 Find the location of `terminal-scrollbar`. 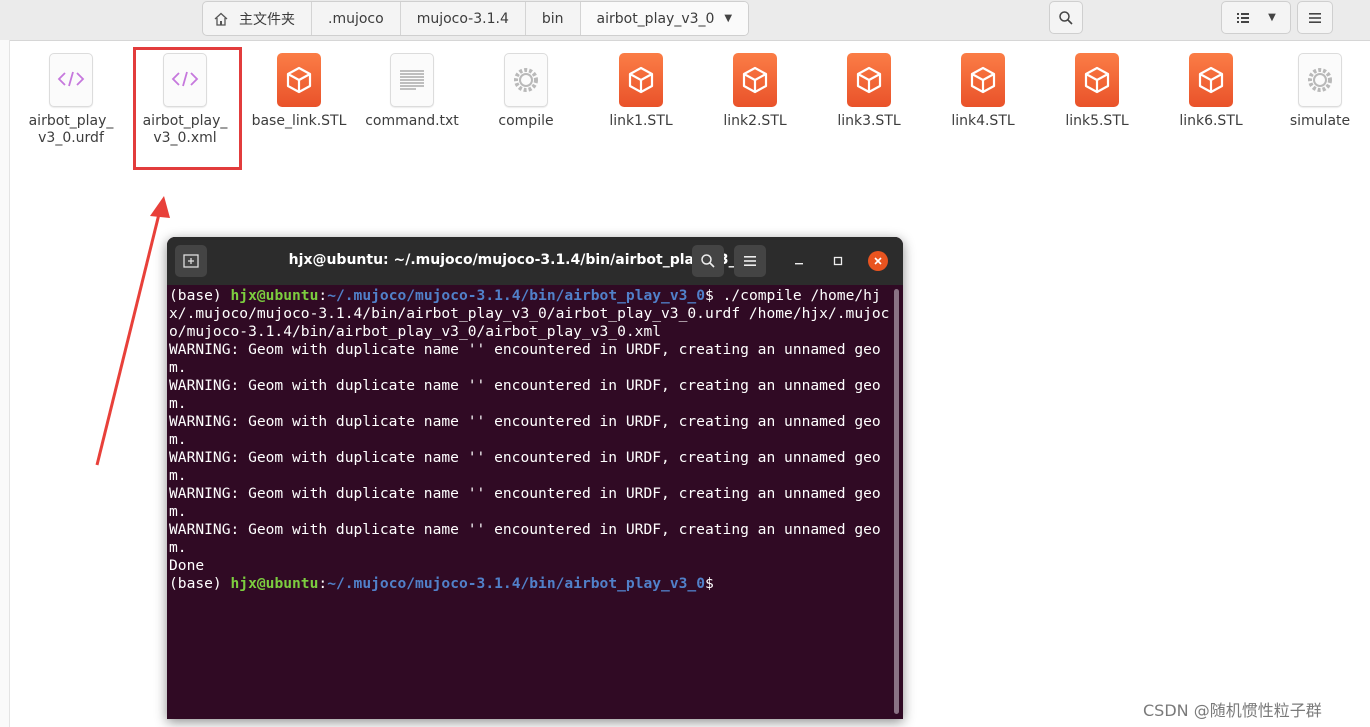

terminal-scrollbar is located at coordinates (896, 501).